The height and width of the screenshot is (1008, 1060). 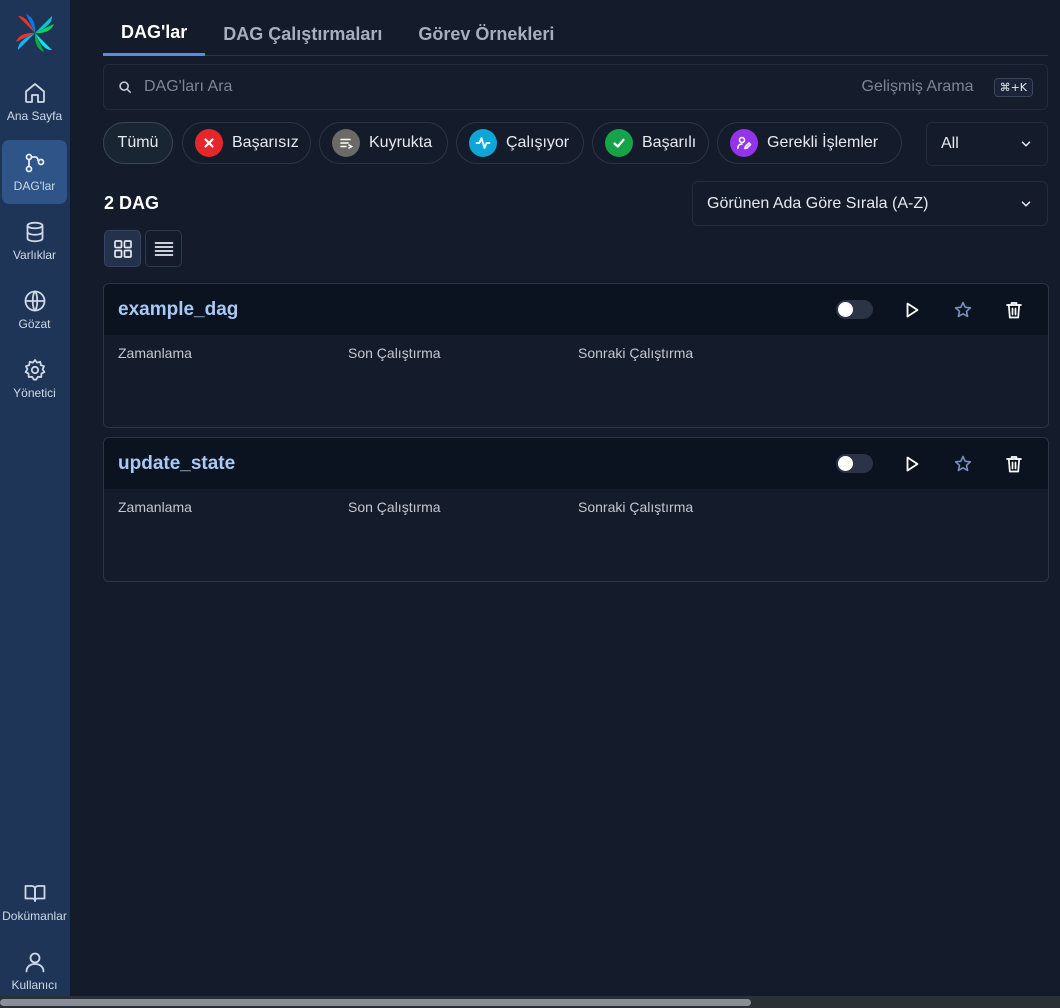 I want to click on queue-icon, so click(x=346, y=143).